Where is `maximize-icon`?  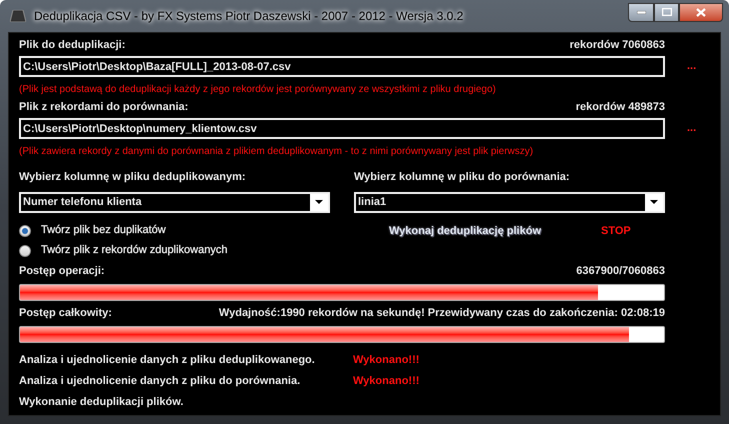
maximize-icon is located at coordinates (667, 12).